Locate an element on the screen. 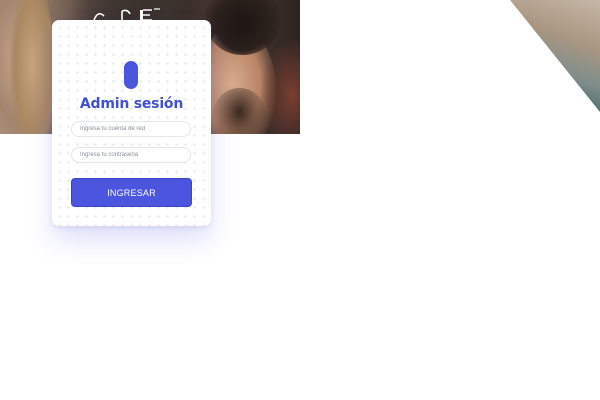 The height and width of the screenshot is (400, 600). corner-photo is located at coordinates (555, 56).